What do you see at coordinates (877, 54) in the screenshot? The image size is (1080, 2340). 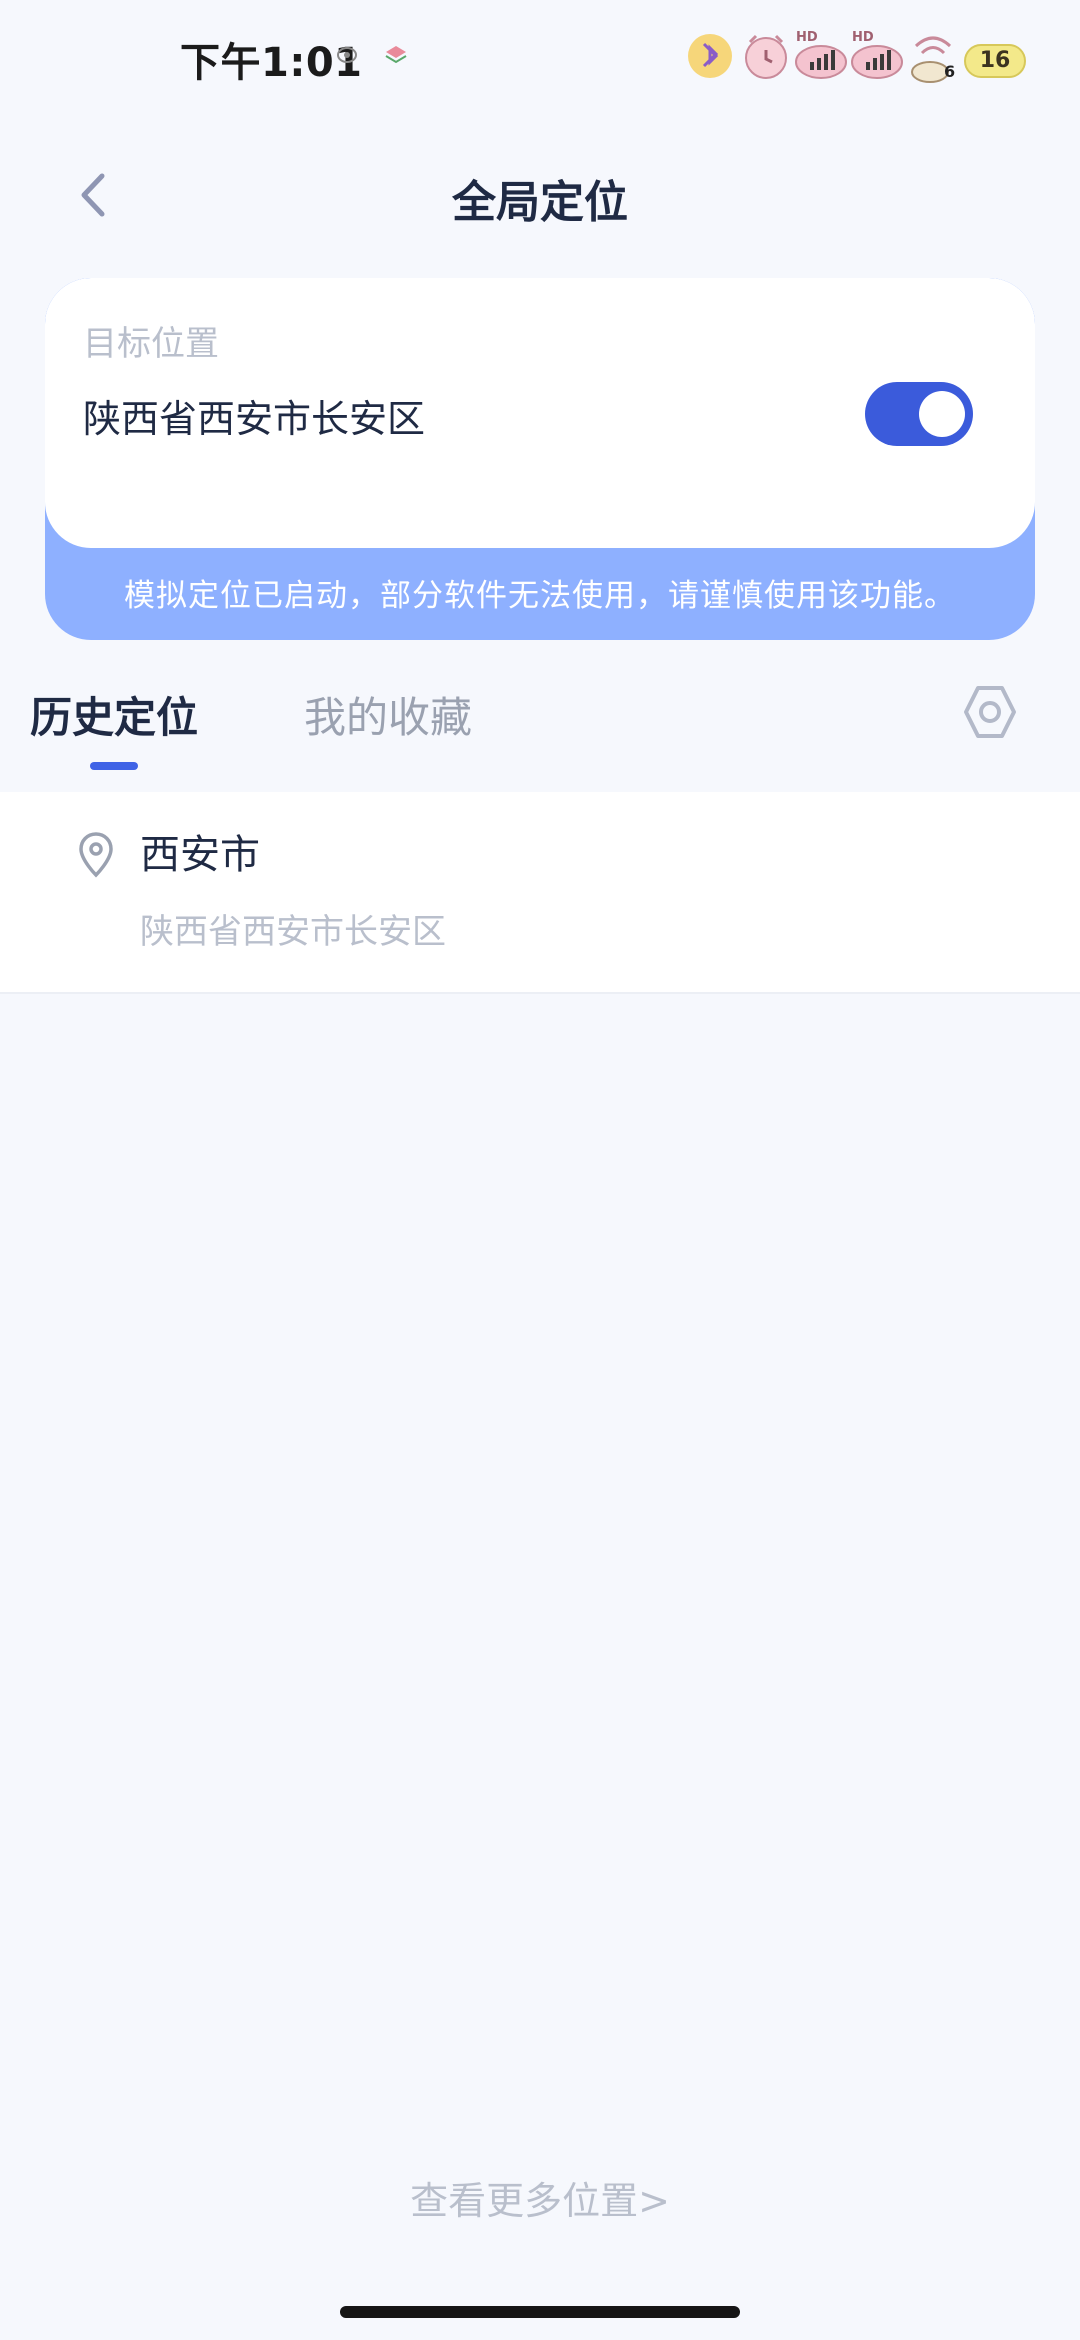 I see `signal-icon-2: HD` at bounding box center [877, 54].